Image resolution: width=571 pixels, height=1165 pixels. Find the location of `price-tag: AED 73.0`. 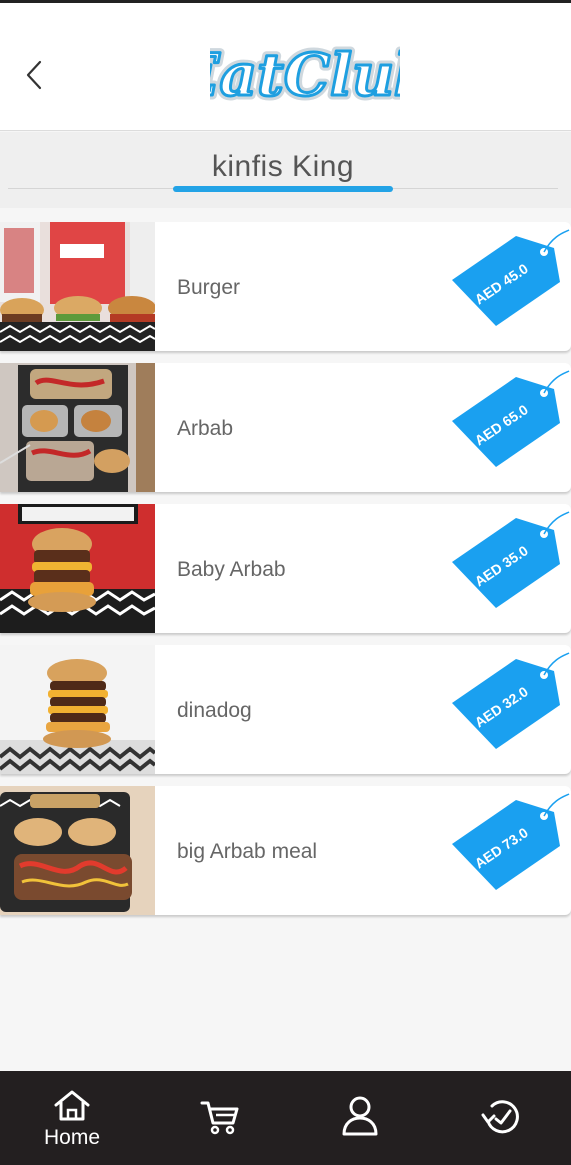

price-tag: AED 73.0 is located at coordinates (511, 841).